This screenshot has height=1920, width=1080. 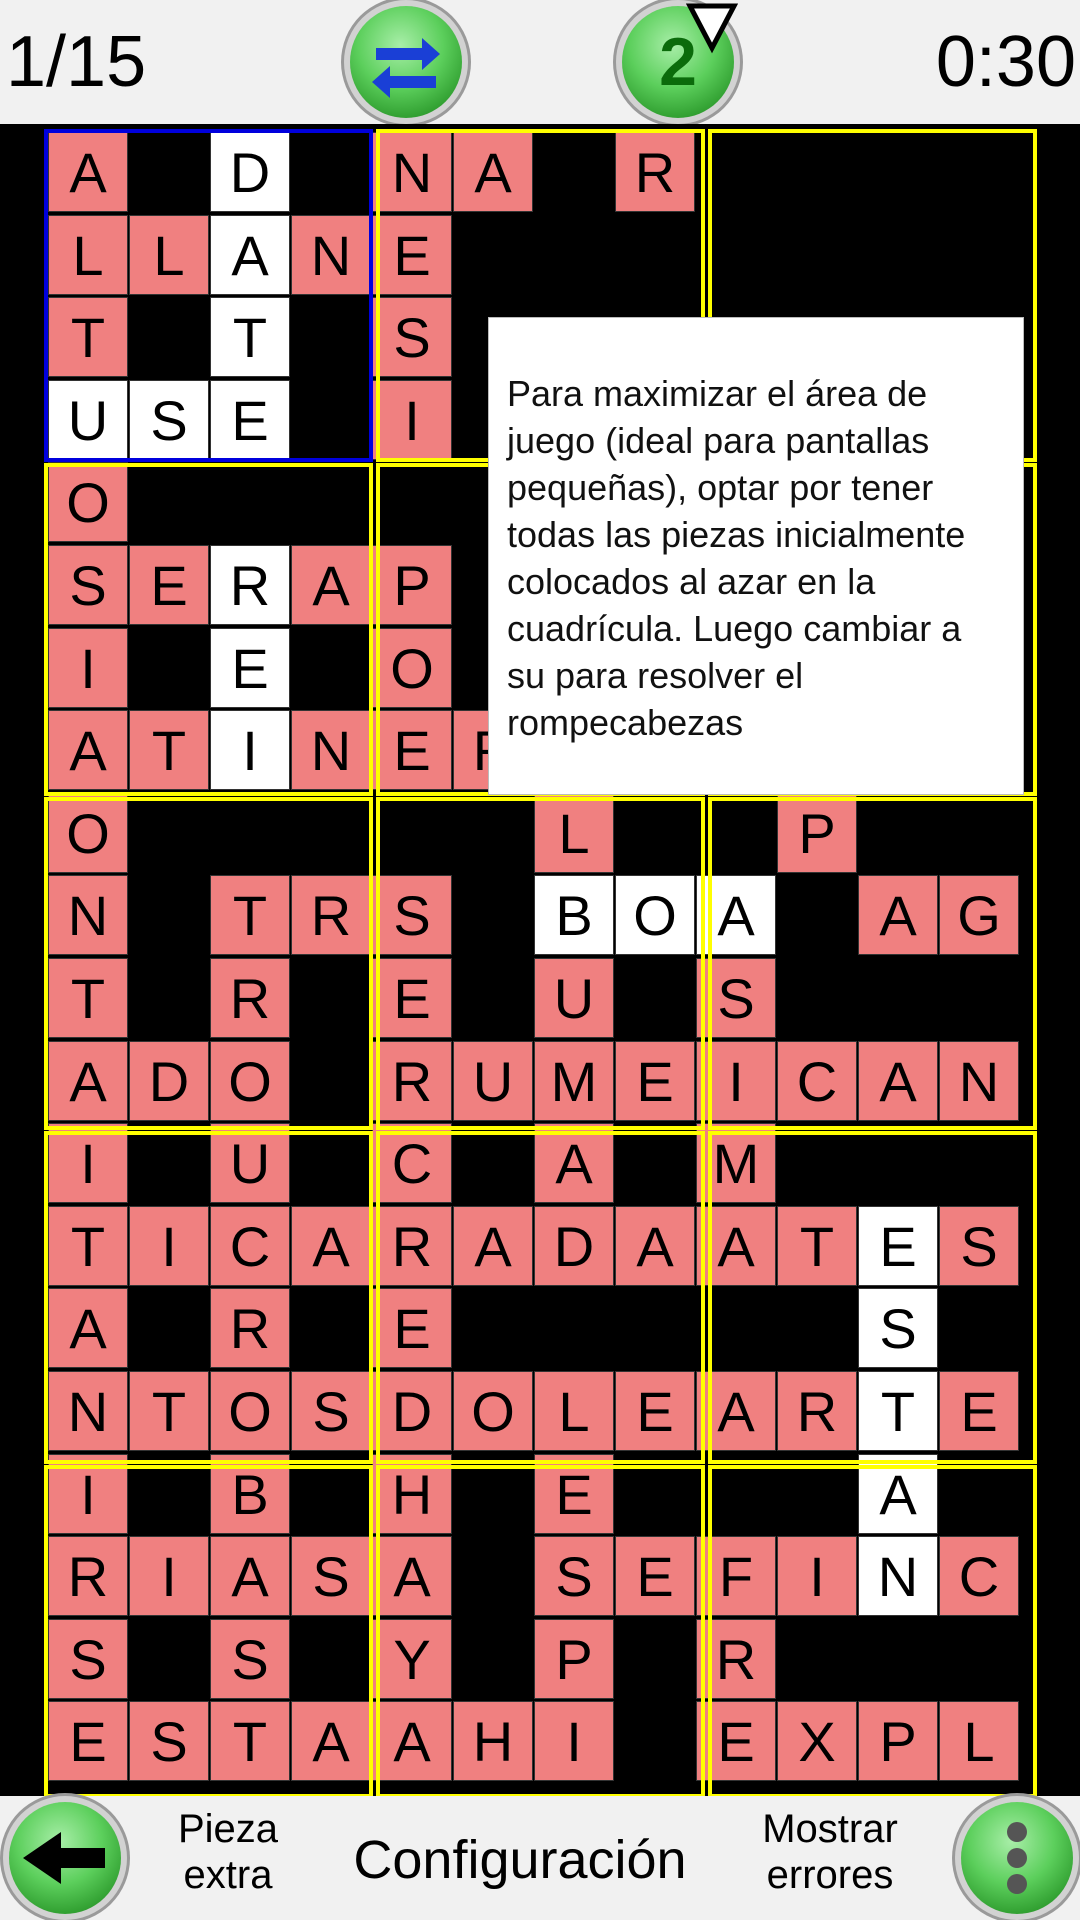 I want to click on extra-piece-label-line2: extra, so click(x=228, y=1875).